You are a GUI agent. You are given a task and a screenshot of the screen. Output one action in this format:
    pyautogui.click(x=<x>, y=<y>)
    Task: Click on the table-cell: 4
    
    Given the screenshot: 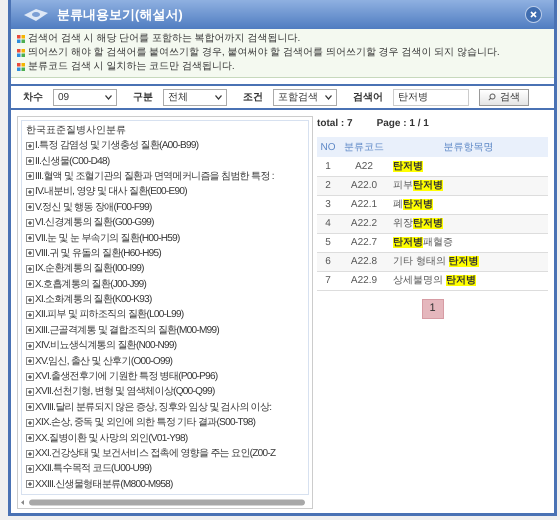 What is the action you would take?
    pyautogui.click(x=328, y=223)
    